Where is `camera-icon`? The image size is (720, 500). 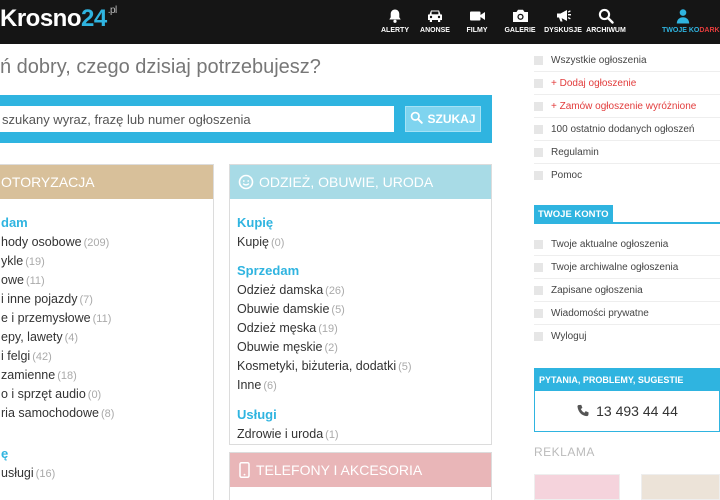 camera-icon is located at coordinates (520, 15).